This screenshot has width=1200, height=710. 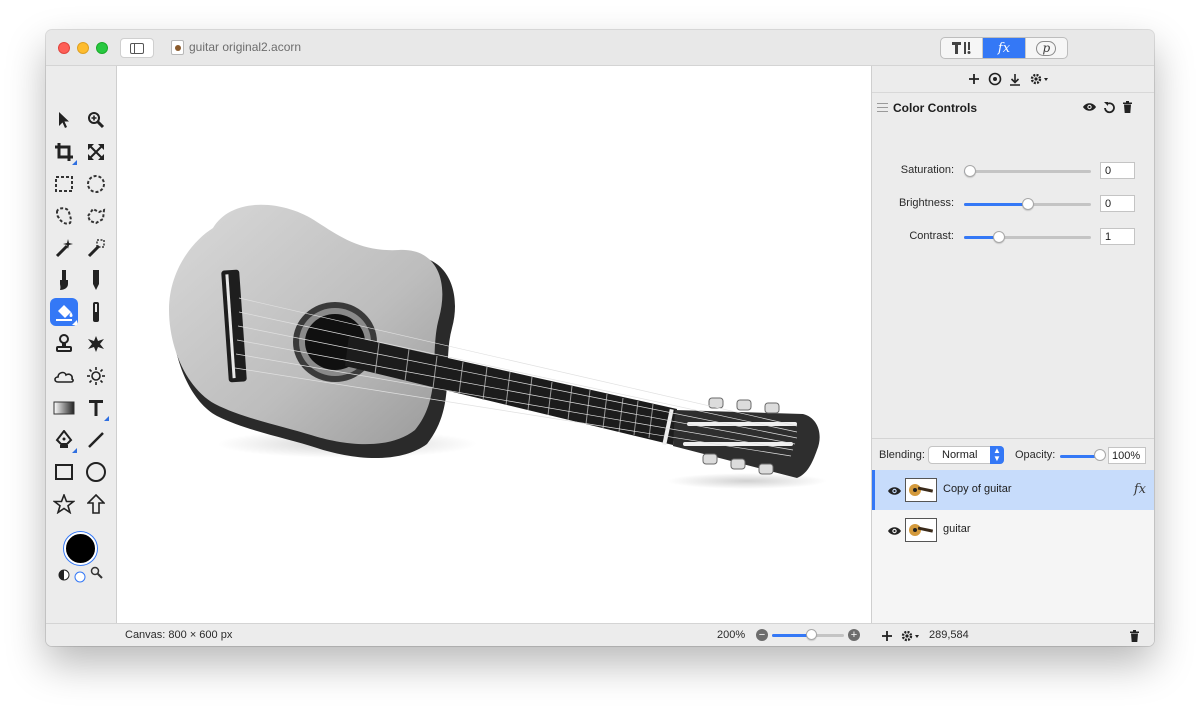 What do you see at coordinates (83, 48) in the screenshot?
I see `minimize-window-button` at bounding box center [83, 48].